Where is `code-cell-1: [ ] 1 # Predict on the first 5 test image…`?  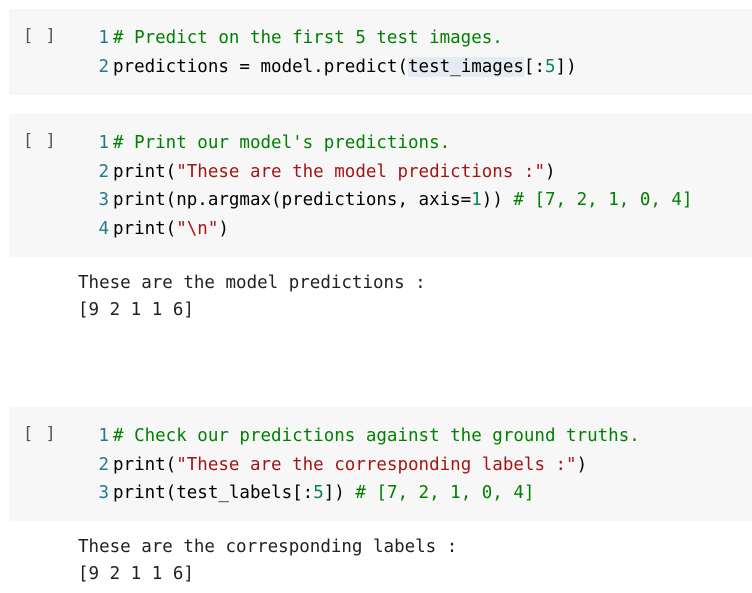
code-cell-1: [ ] 1 # Predict on the first 5 test image… is located at coordinates (380, 52).